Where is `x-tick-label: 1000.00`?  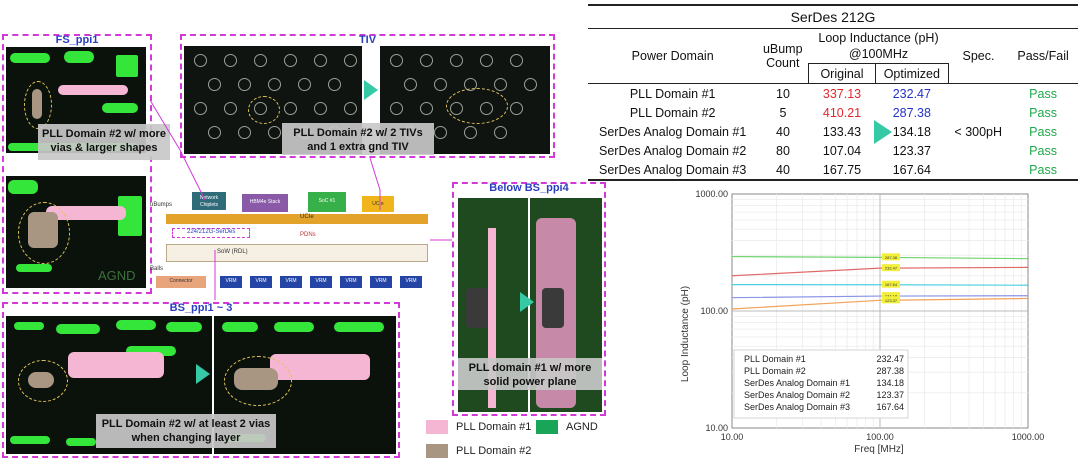 x-tick-label: 1000.00 is located at coordinates (1028, 437).